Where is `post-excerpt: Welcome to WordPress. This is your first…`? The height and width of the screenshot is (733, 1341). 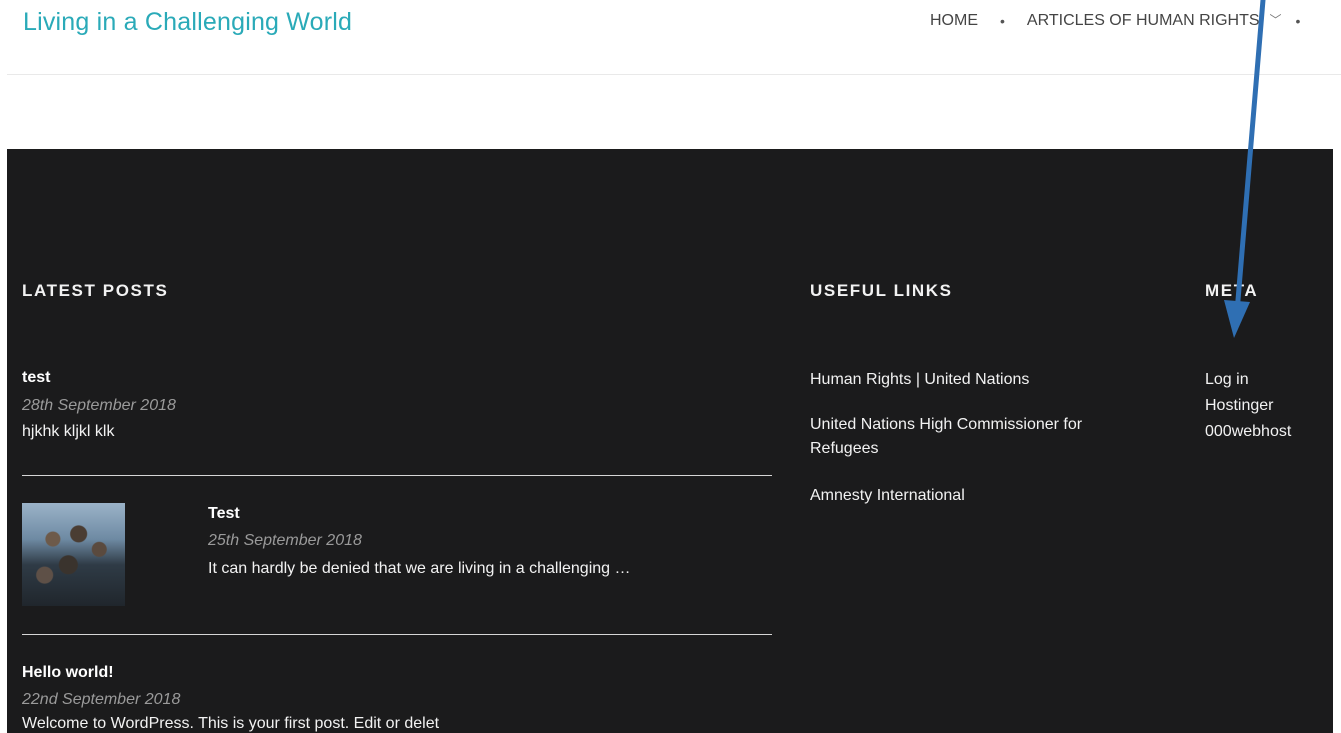
post-excerpt: Welcome to WordPress. This is your first… is located at coordinates (231, 723).